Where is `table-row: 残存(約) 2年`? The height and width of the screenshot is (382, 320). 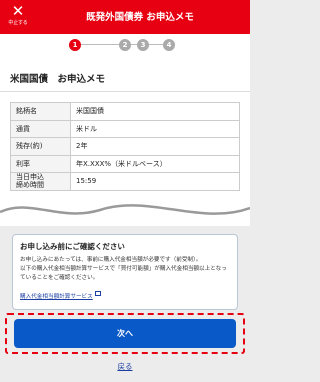
table-row: 残存(約) 2年 is located at coordinates (125, 146).